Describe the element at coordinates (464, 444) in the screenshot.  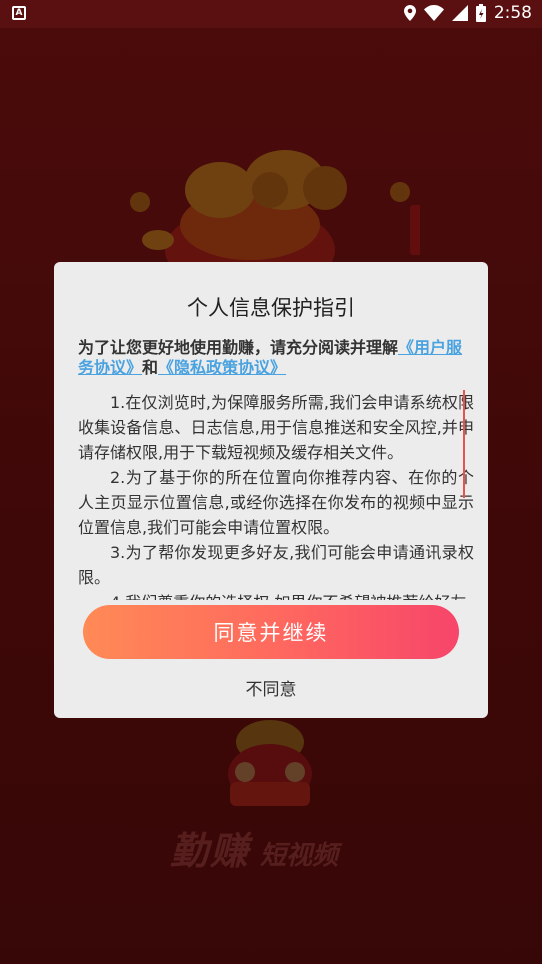
I see `content-scrollbar` at that location.